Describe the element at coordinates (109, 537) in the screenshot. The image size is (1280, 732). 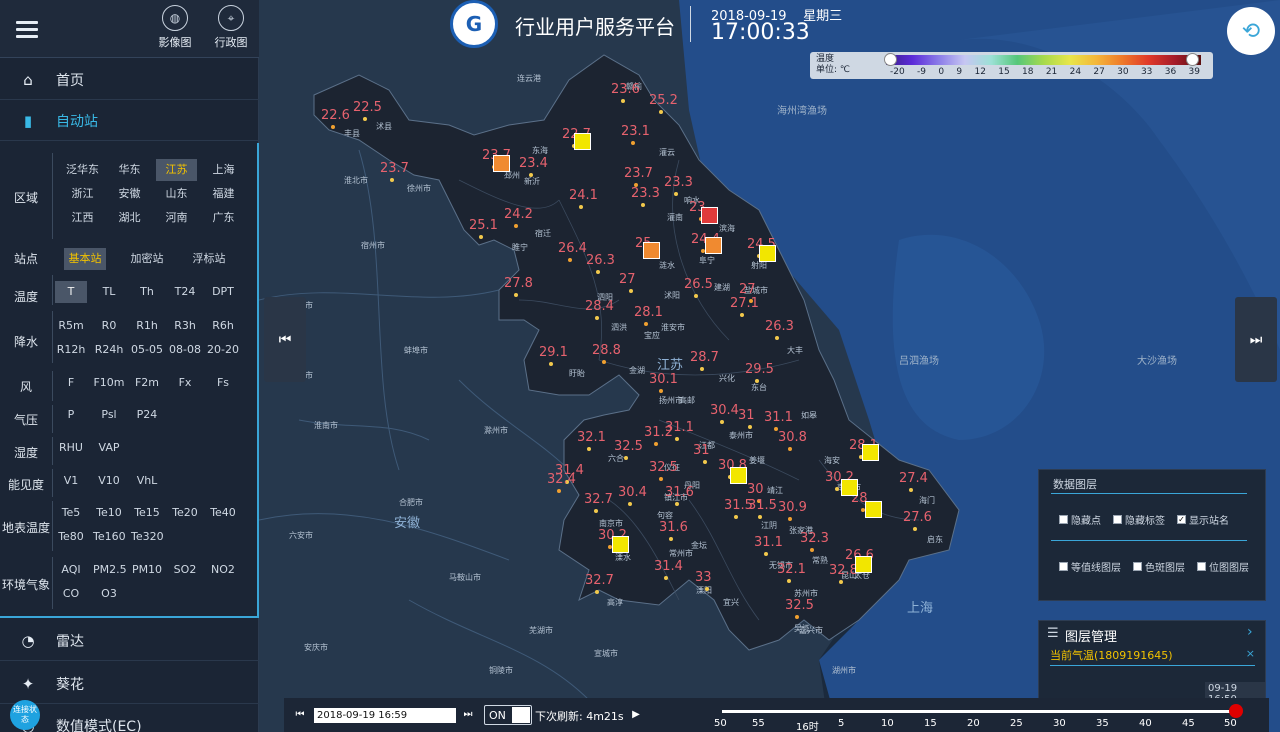
I see `ground_temp-option: Te160` at that location.